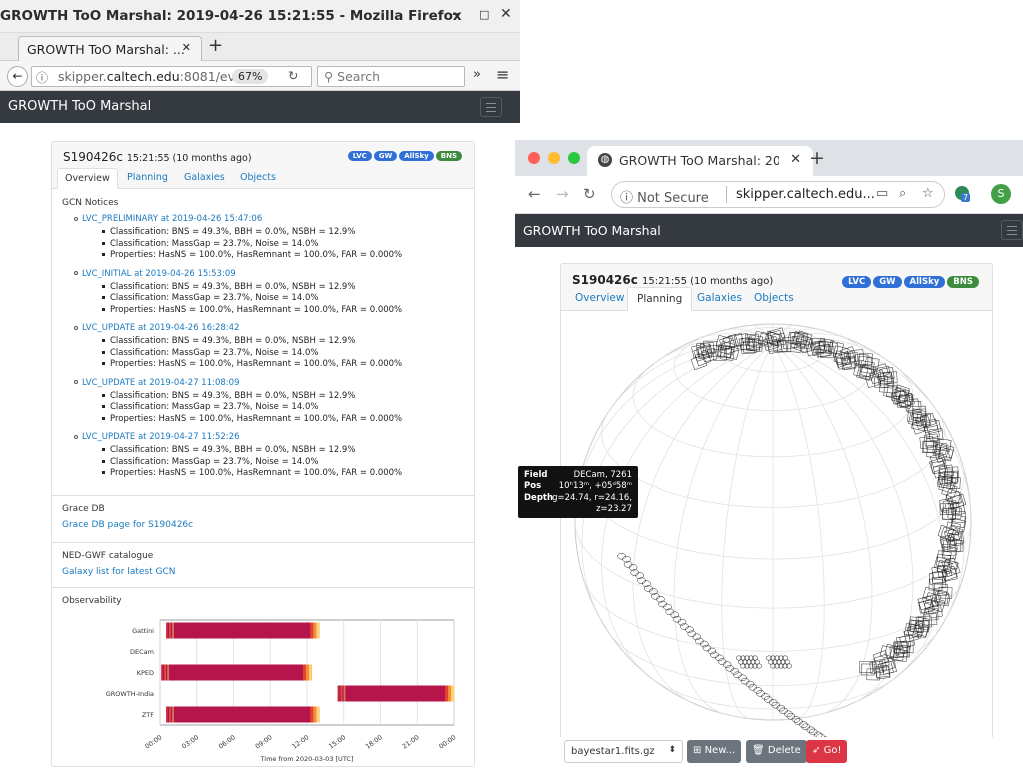 This screenshot has height=769, width=1023. What do you see at coordinates (963, 282) in the screenshot?
I see `badge-bns: BNS` at bounding box center [963, 282].